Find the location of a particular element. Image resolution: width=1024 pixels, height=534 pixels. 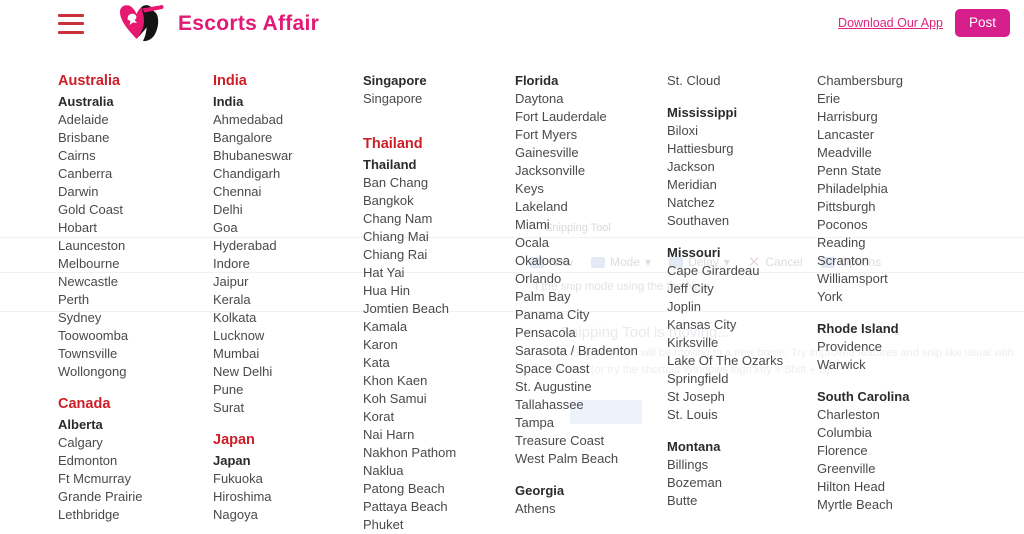

city-link: Meridian is located at coordinates (742, 185).